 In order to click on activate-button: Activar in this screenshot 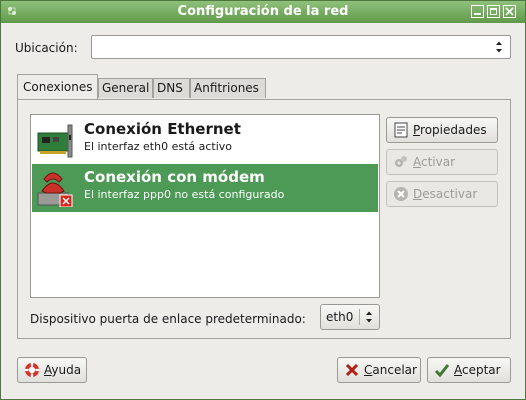, I will do `click(442, 162)`.